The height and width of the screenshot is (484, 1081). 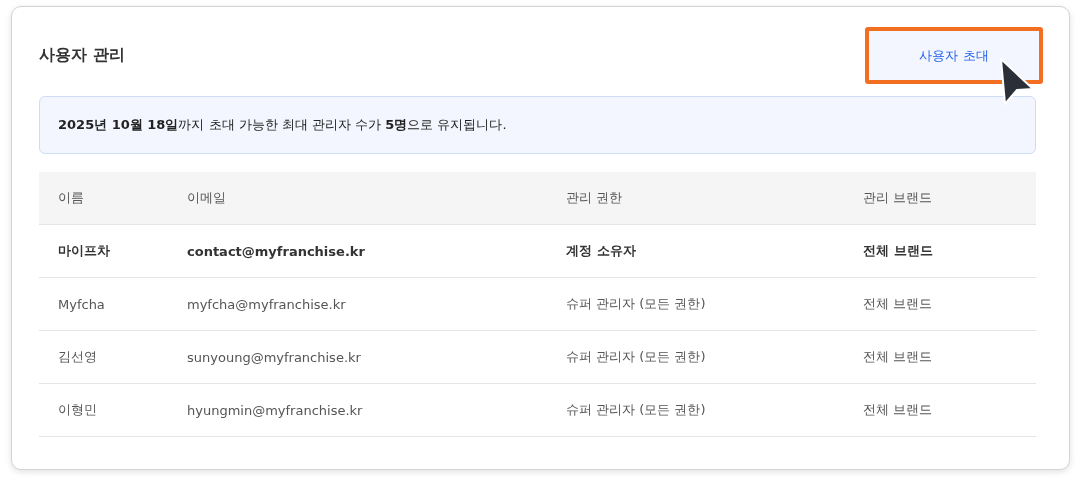 I want to click on table-cell: 김선영, so click(x=103, y=357).